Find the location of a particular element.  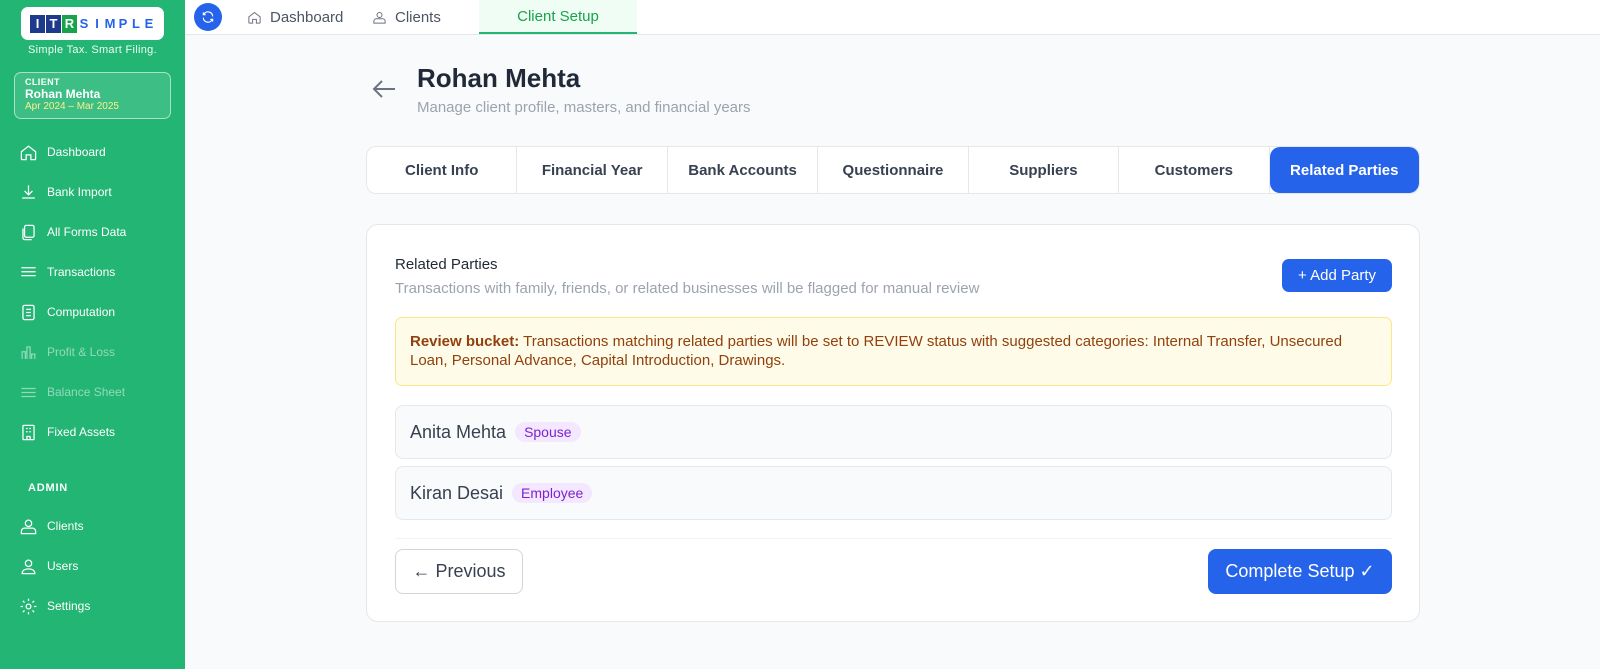

back-button is located at coordinates (384, 89).